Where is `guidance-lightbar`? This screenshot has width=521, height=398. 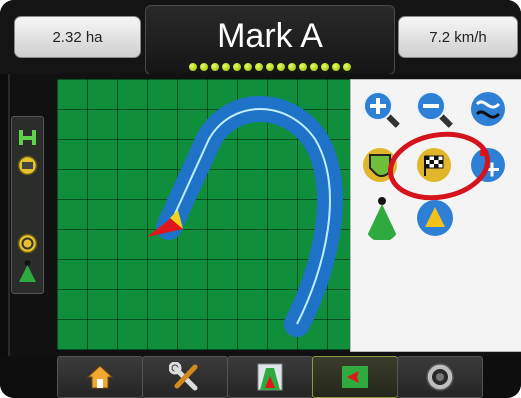 guidance-lightbar is located at coordinates (270, 67).